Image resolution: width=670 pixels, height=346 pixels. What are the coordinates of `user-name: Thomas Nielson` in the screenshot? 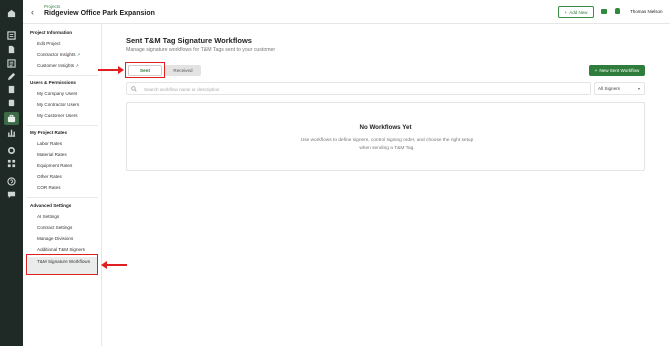 It's located at (646, 11).